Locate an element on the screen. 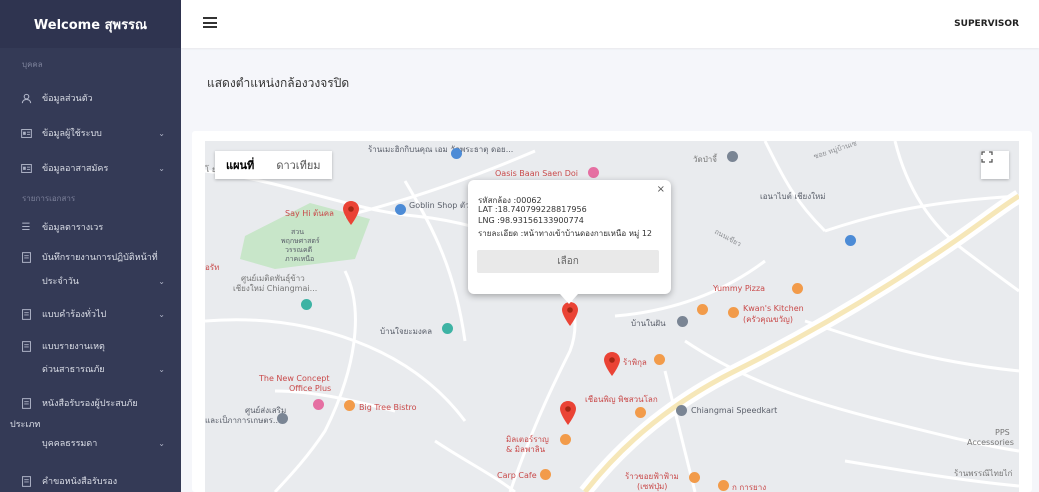 The image size is (1039, 492). topbar: SUPERVISOR is located at coordinates (610, 24).